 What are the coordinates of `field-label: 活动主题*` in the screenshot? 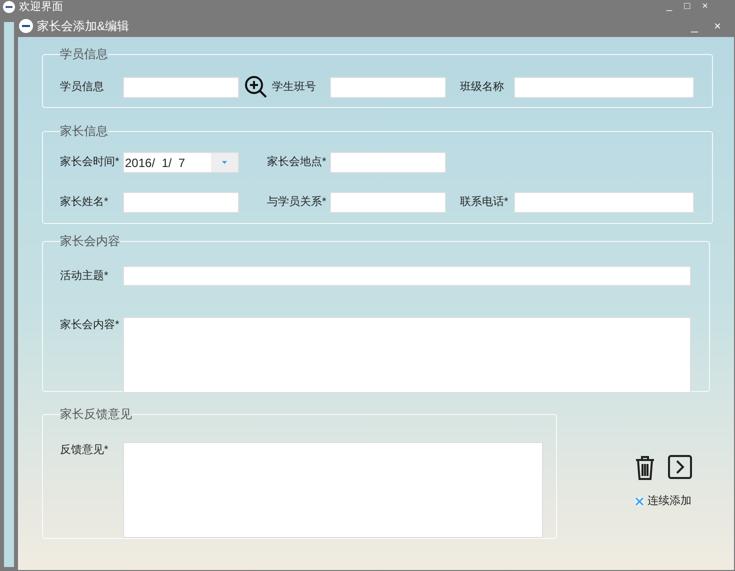 It's located at (85, 276).